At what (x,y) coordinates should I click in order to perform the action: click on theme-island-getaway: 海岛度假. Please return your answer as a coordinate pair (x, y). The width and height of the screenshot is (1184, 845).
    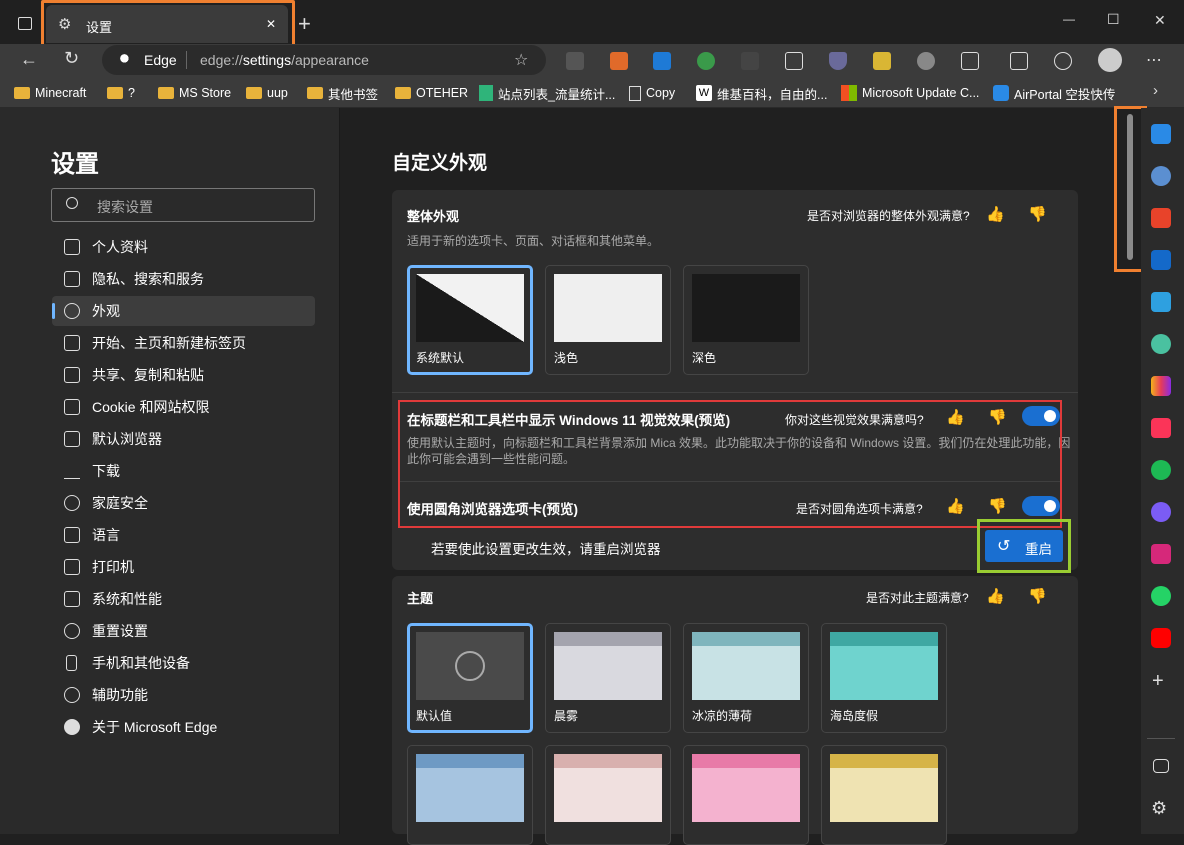
    Looking at the image, I should click on (884, 678).